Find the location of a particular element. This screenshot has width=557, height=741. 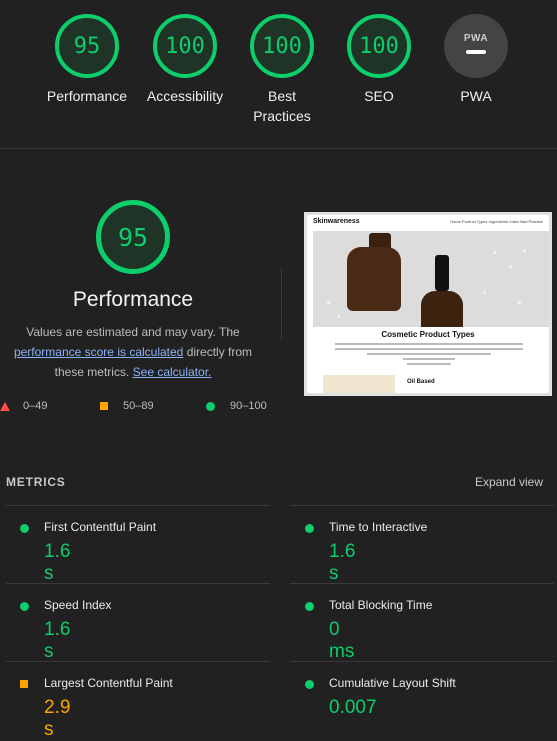

vertical-divider is located at coordinates (281, 304).